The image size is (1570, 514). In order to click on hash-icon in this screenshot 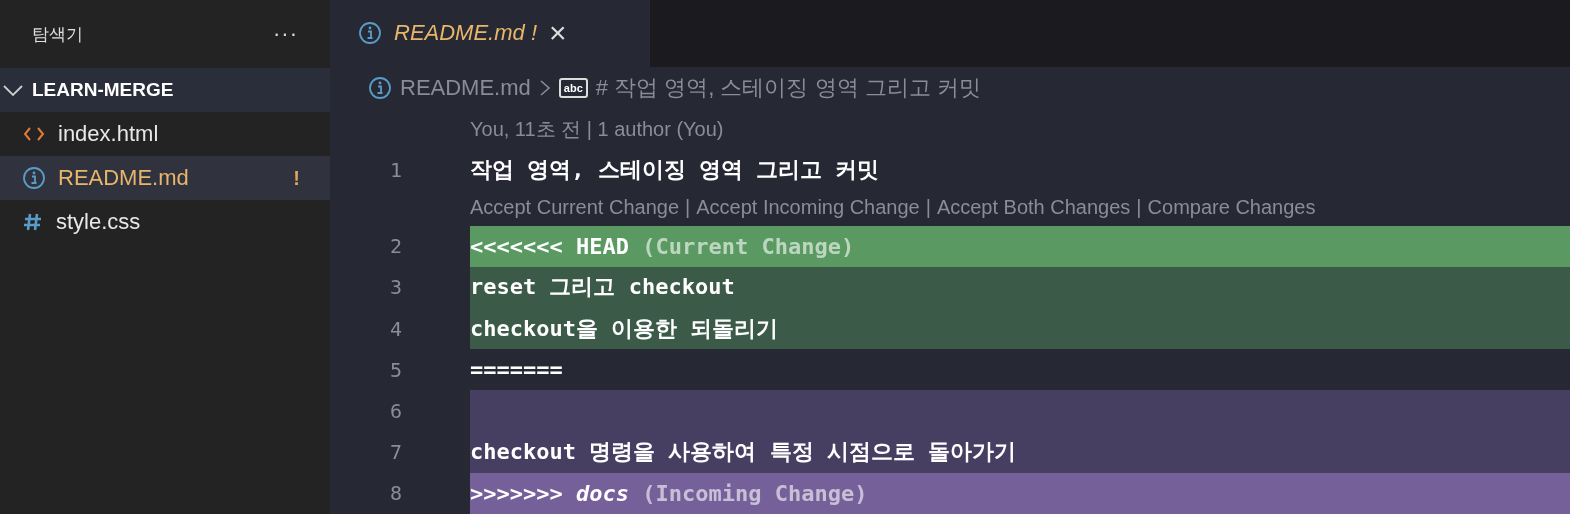, I will do `click(33, 222)`.